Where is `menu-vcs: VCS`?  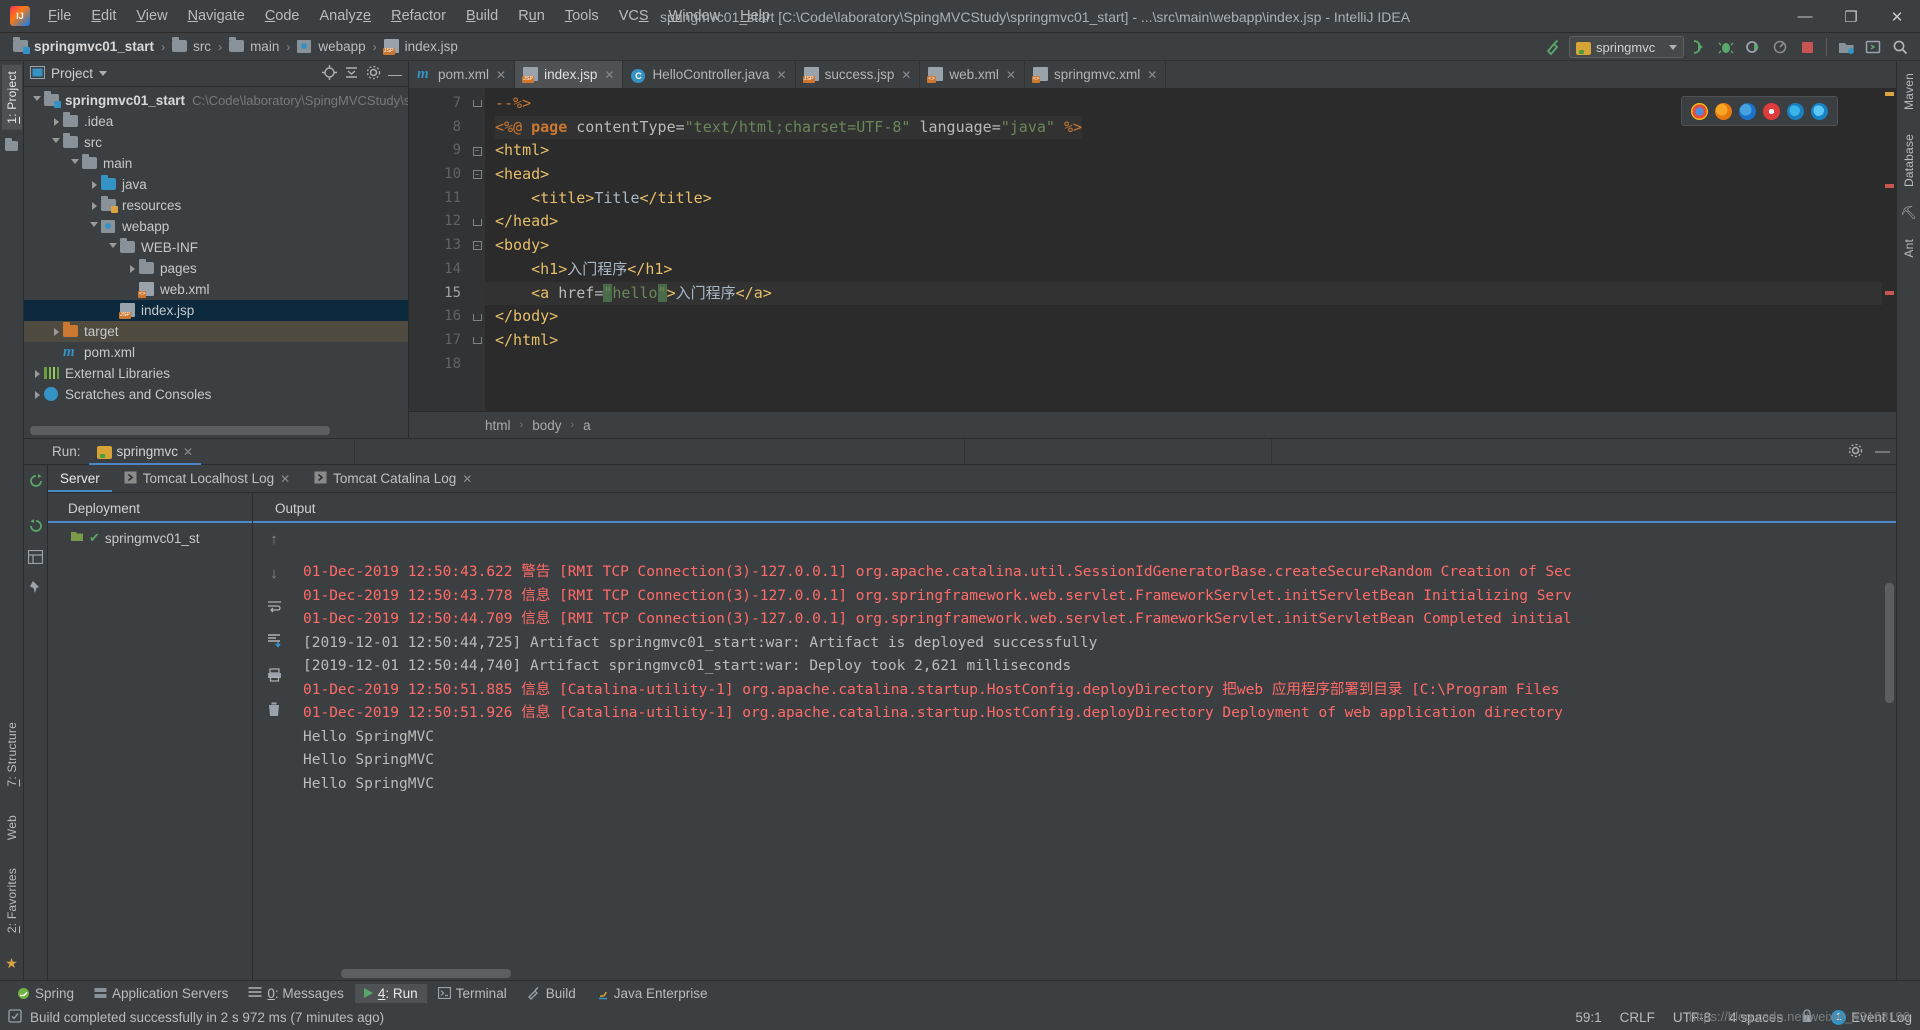
menu-vcs: VCS is located at coordinates (634, 16).